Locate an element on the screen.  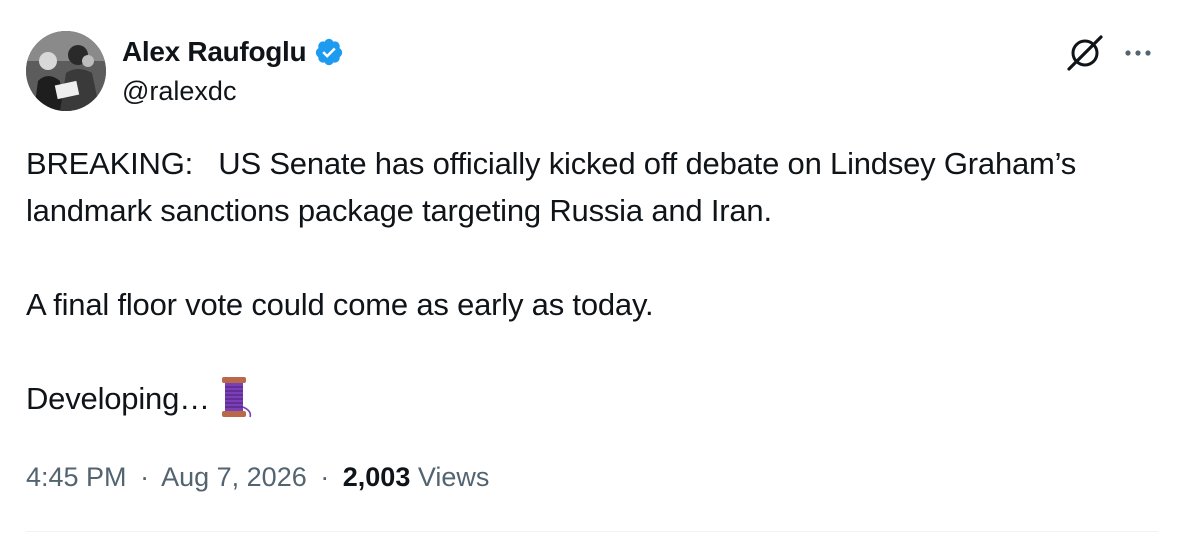
avatar is located at coordinates (66, 71).